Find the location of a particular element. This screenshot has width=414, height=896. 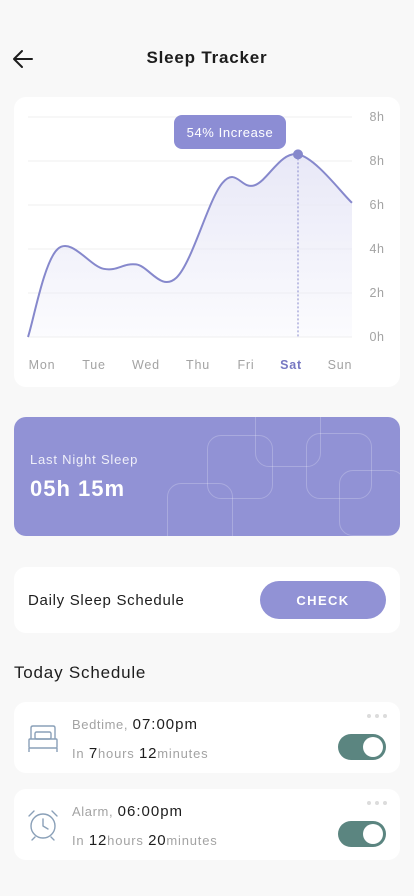

item-time: 07:00pm is located at coordinates (165, 724).